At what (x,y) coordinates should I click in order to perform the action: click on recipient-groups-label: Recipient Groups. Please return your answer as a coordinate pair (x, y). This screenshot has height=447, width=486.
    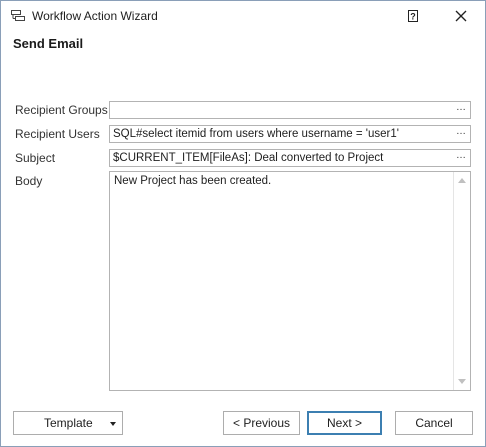
    Looking at the image, I should click on (61, 110).